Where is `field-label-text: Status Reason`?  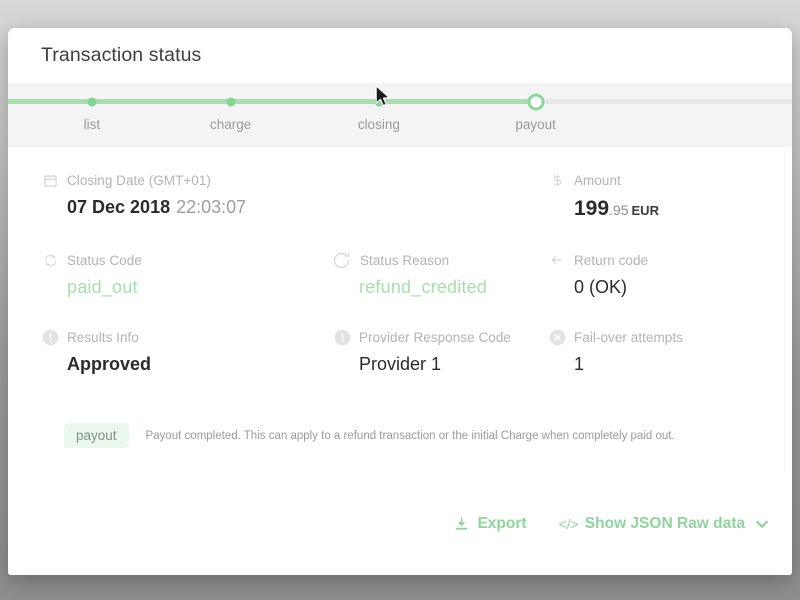
field-label-text: Status Reason is located at coordinates (405, 260).